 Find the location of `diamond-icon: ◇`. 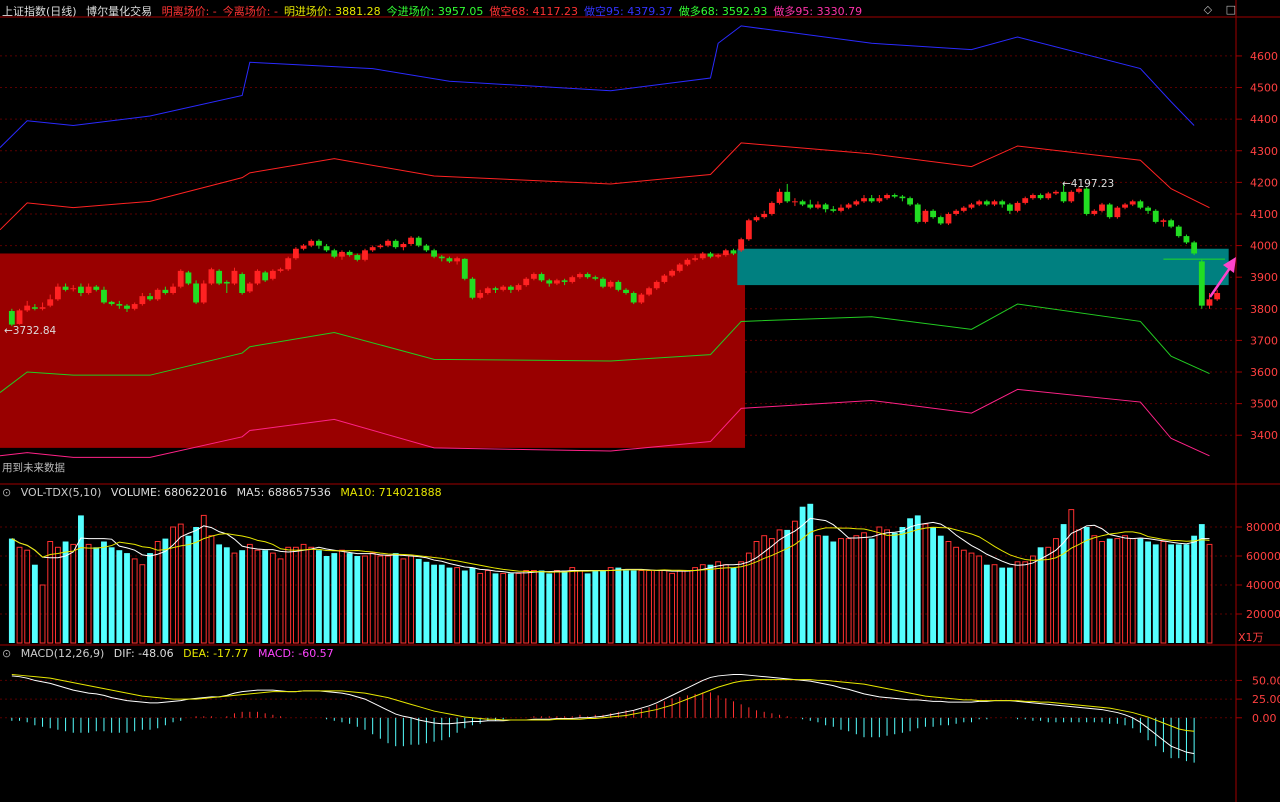

diamond-icon: ◇ is located at coordinates (1208, 9).